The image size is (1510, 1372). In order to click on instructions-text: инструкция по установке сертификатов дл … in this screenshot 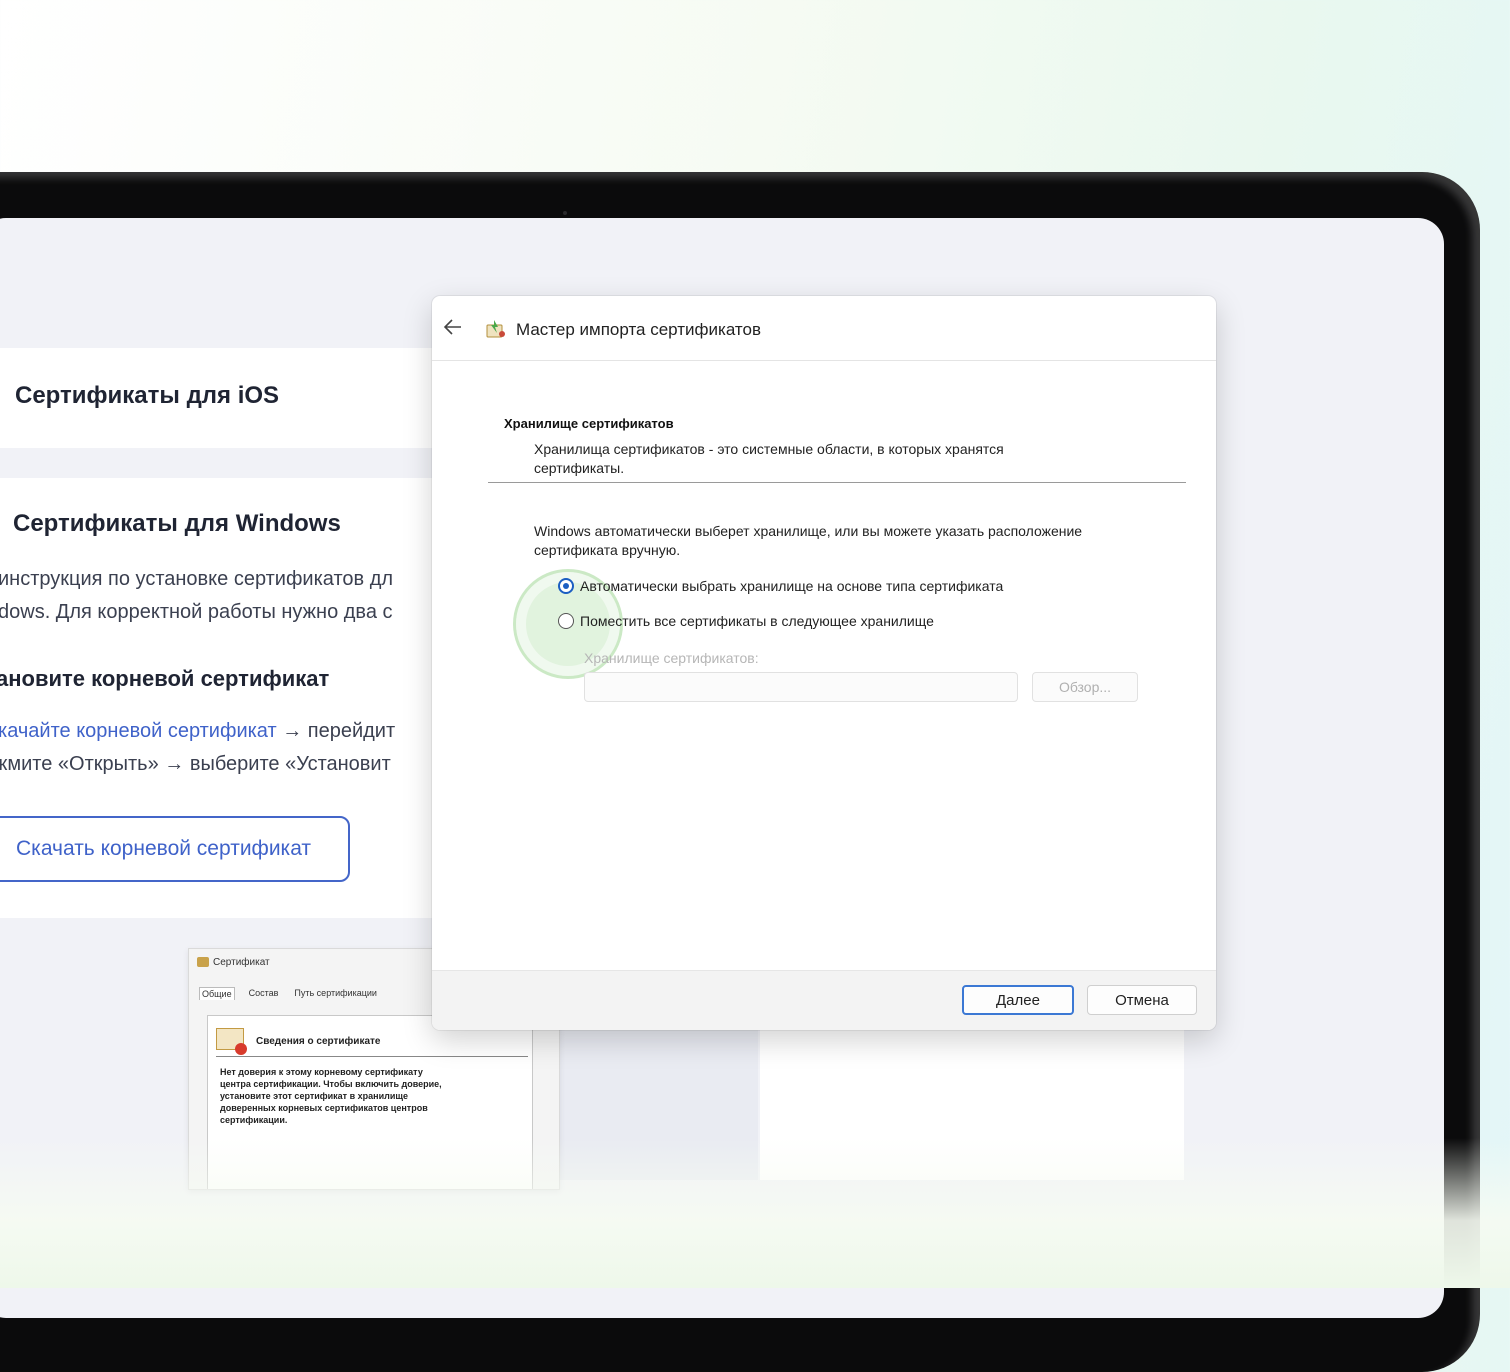, I will do `click(216, 675)`.